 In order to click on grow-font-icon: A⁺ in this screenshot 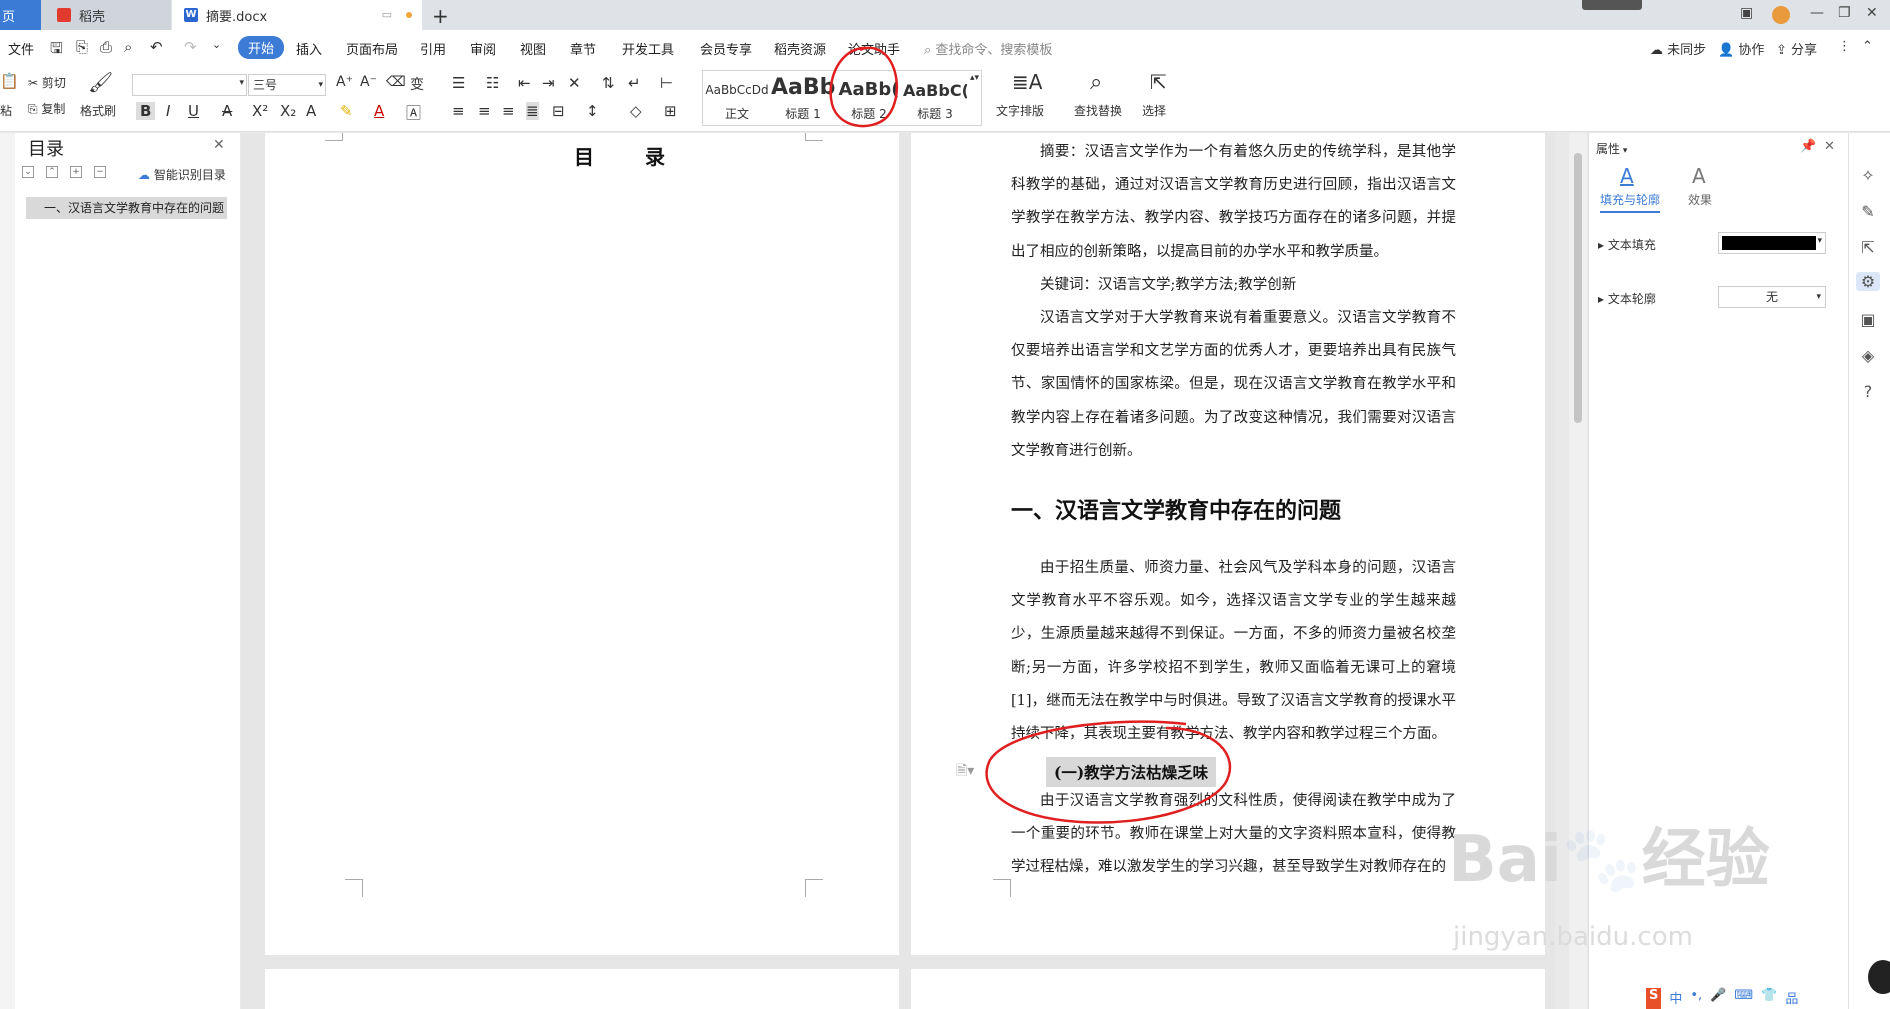, I will do `click(344, 82)`.